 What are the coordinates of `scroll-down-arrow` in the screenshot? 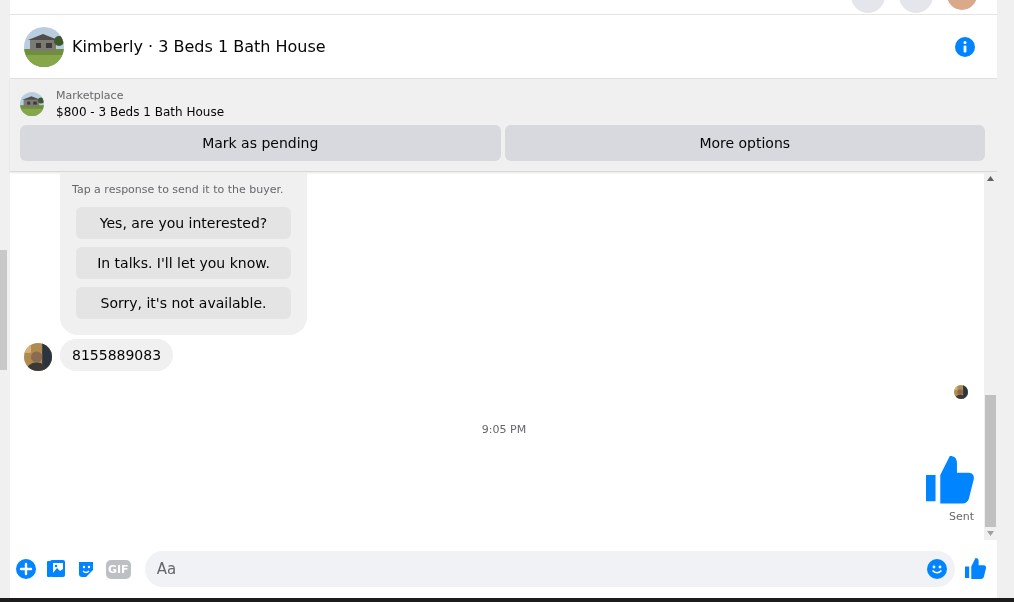 It's located at (990, 533).